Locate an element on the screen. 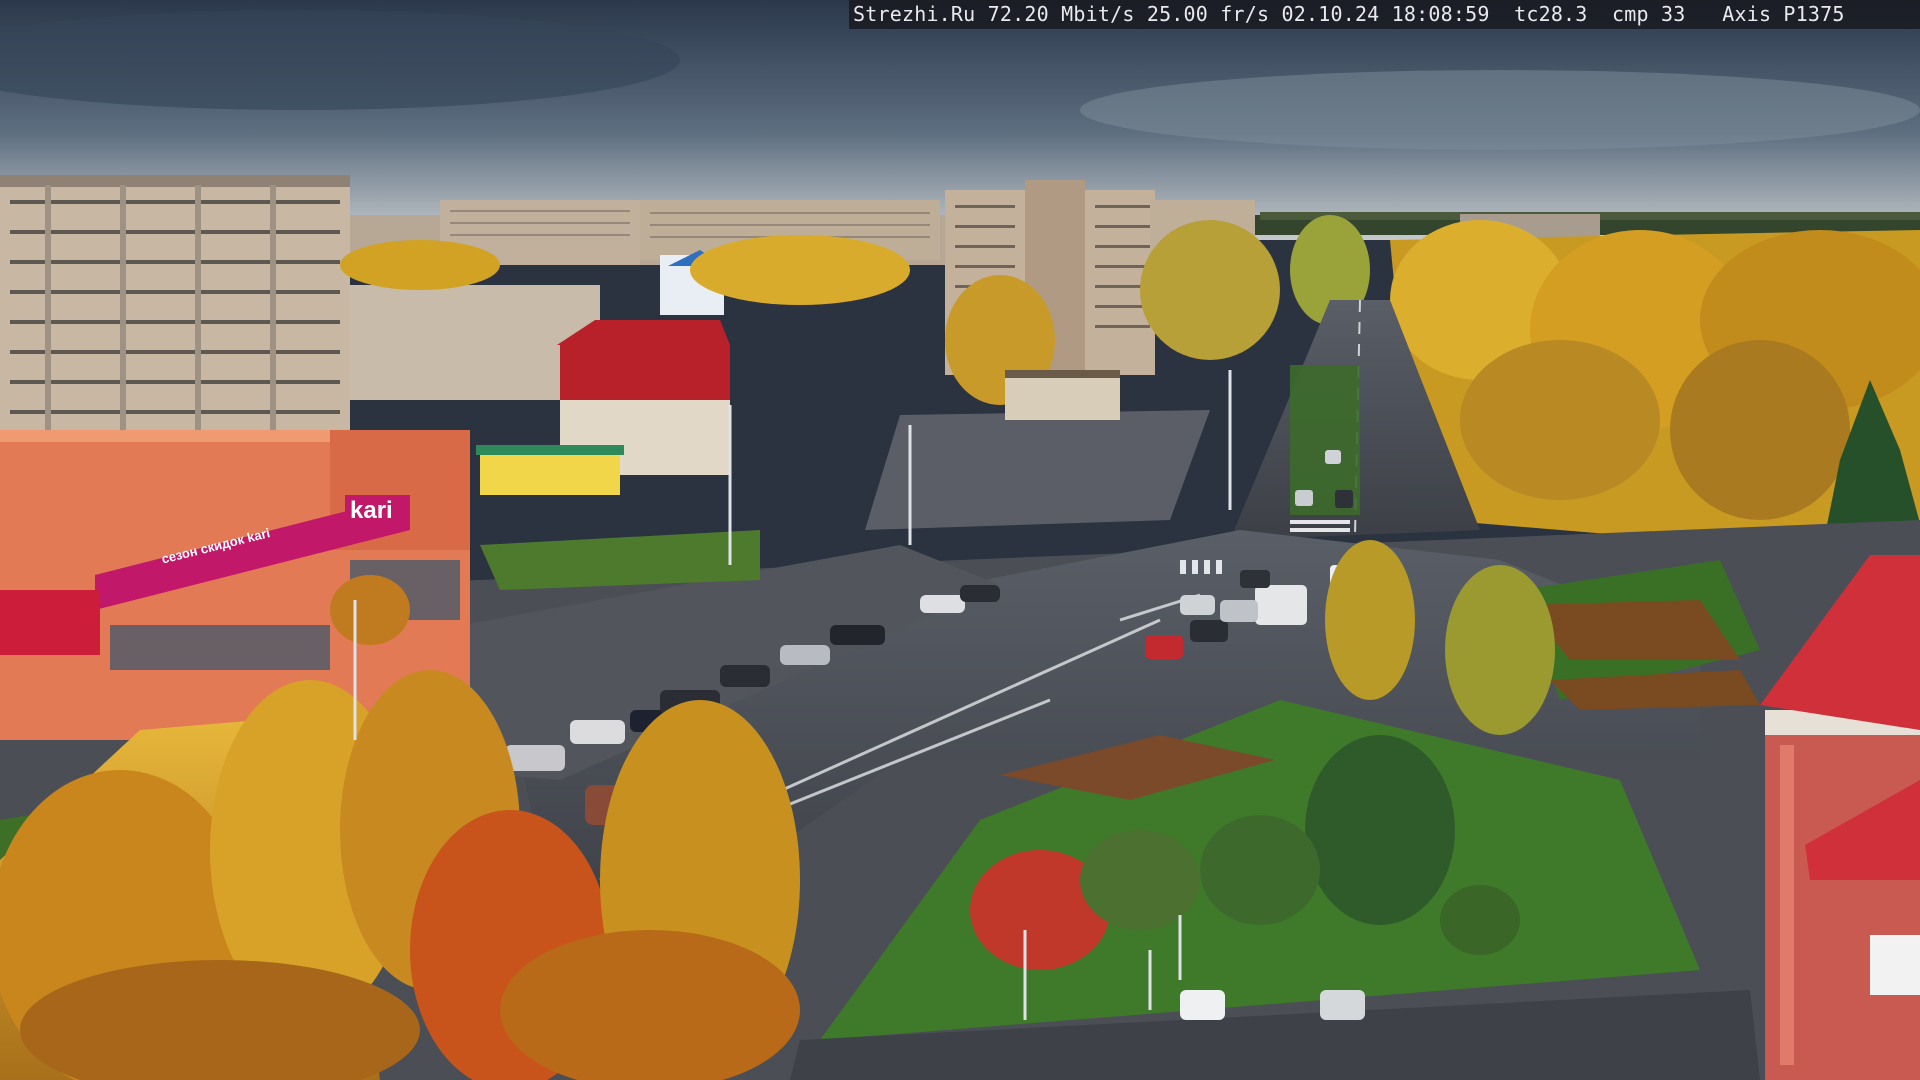 This screenshot has height=1080, width=1920. osd-fps: 25.00 fr/s is located at coordinates (1208, 14).